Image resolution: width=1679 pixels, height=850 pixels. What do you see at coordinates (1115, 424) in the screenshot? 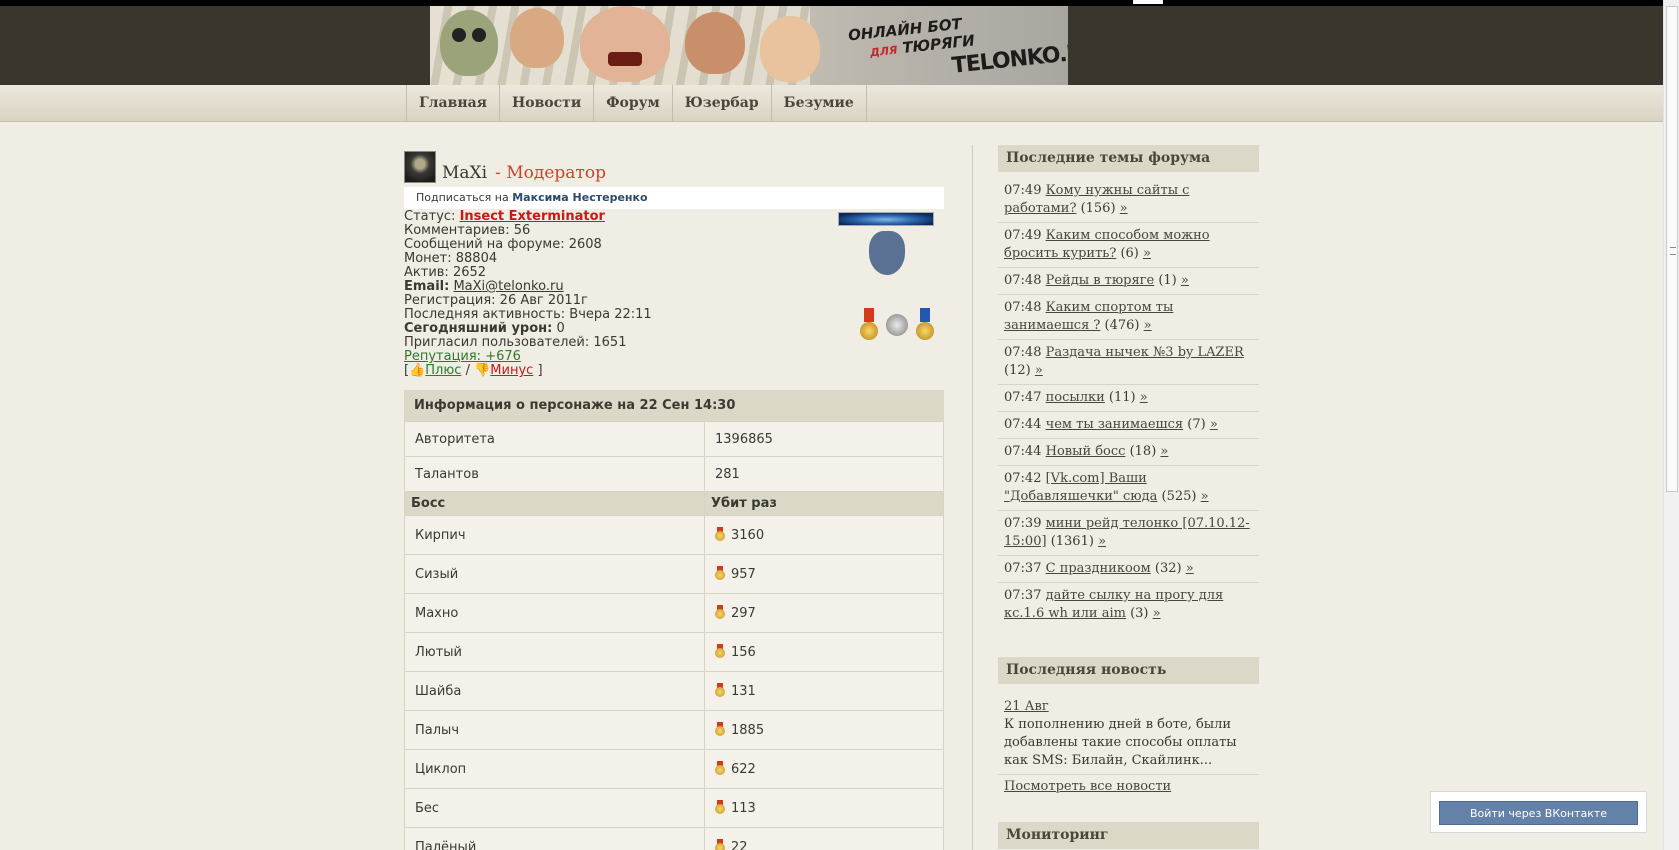
I see `topic-link: чем ты занимаешся` at bounding box center [1115, 424].